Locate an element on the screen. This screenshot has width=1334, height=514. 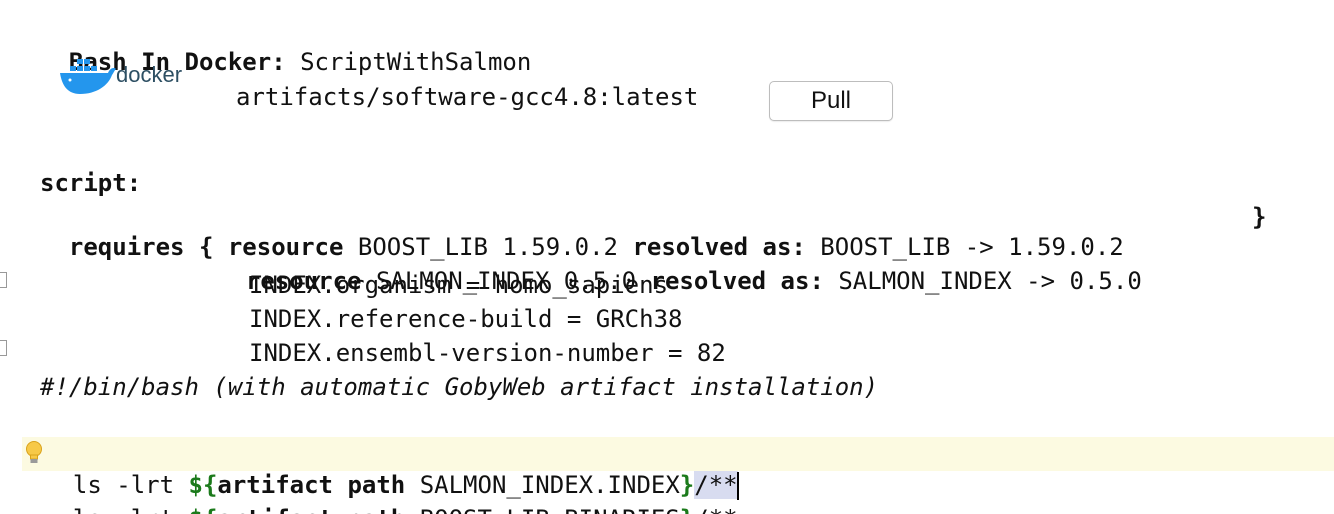
interpolation-open: ${ is located at coordinates (203, 509).